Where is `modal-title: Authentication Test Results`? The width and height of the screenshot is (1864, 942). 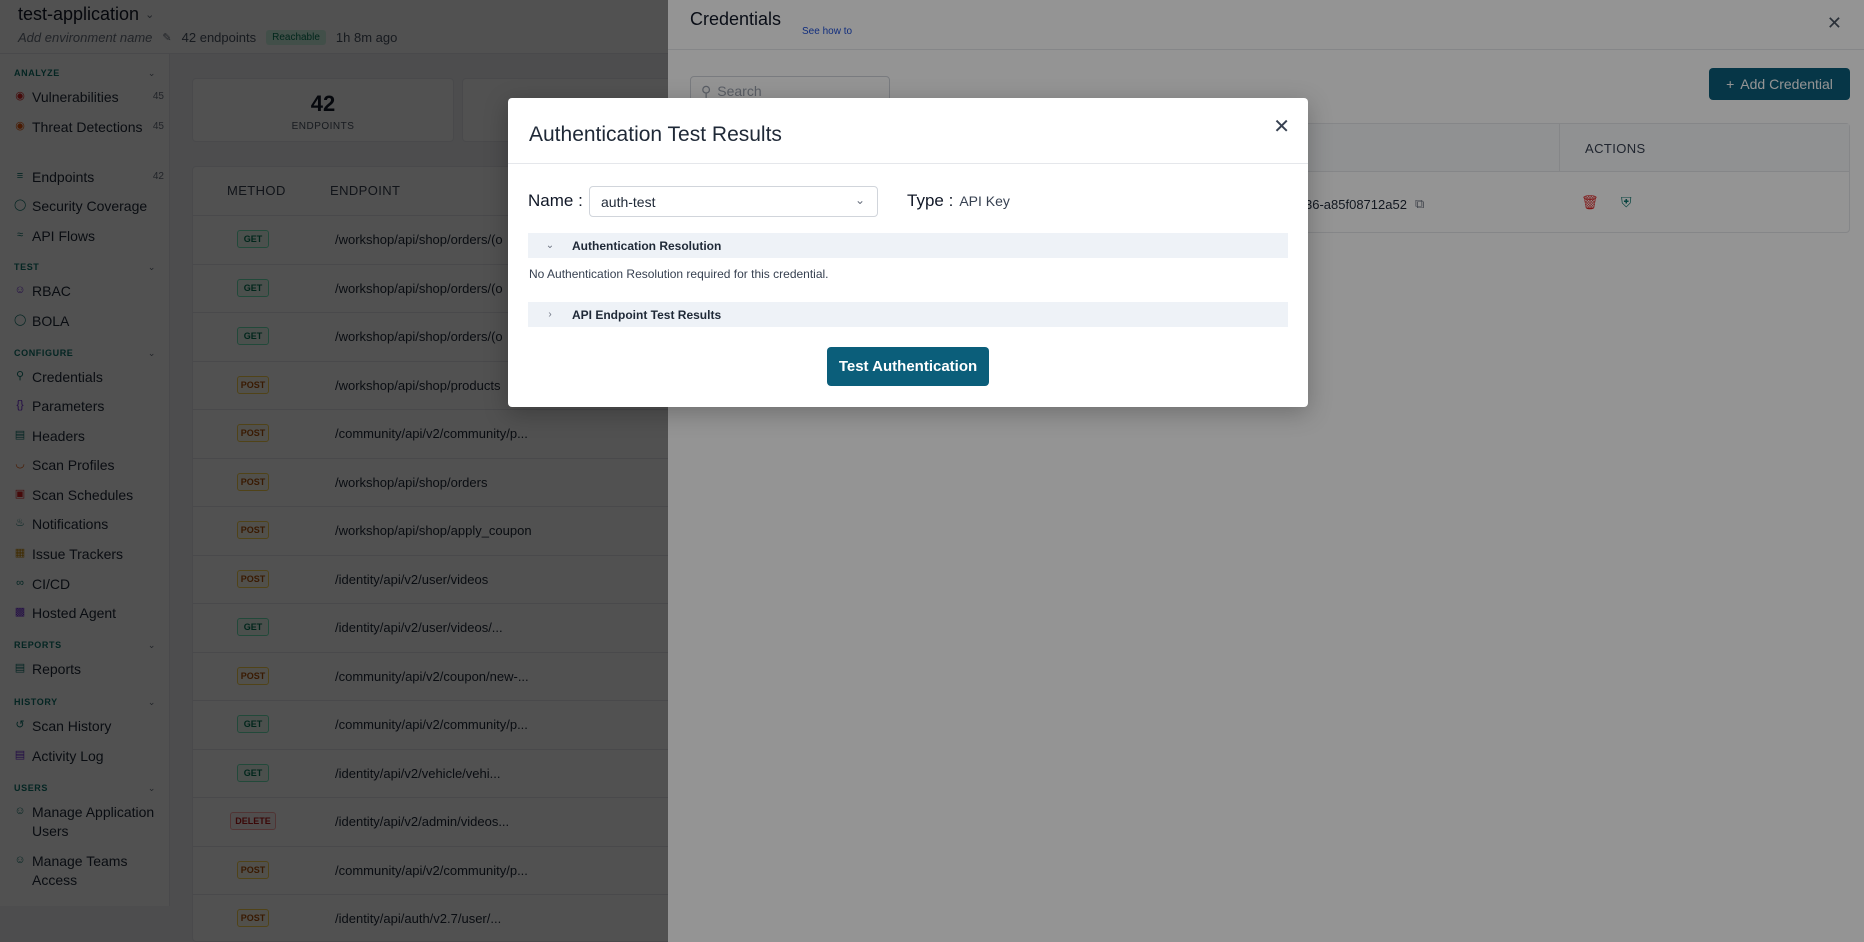
modal-title: Authentication Test Results is located at coordinates (655, 134).